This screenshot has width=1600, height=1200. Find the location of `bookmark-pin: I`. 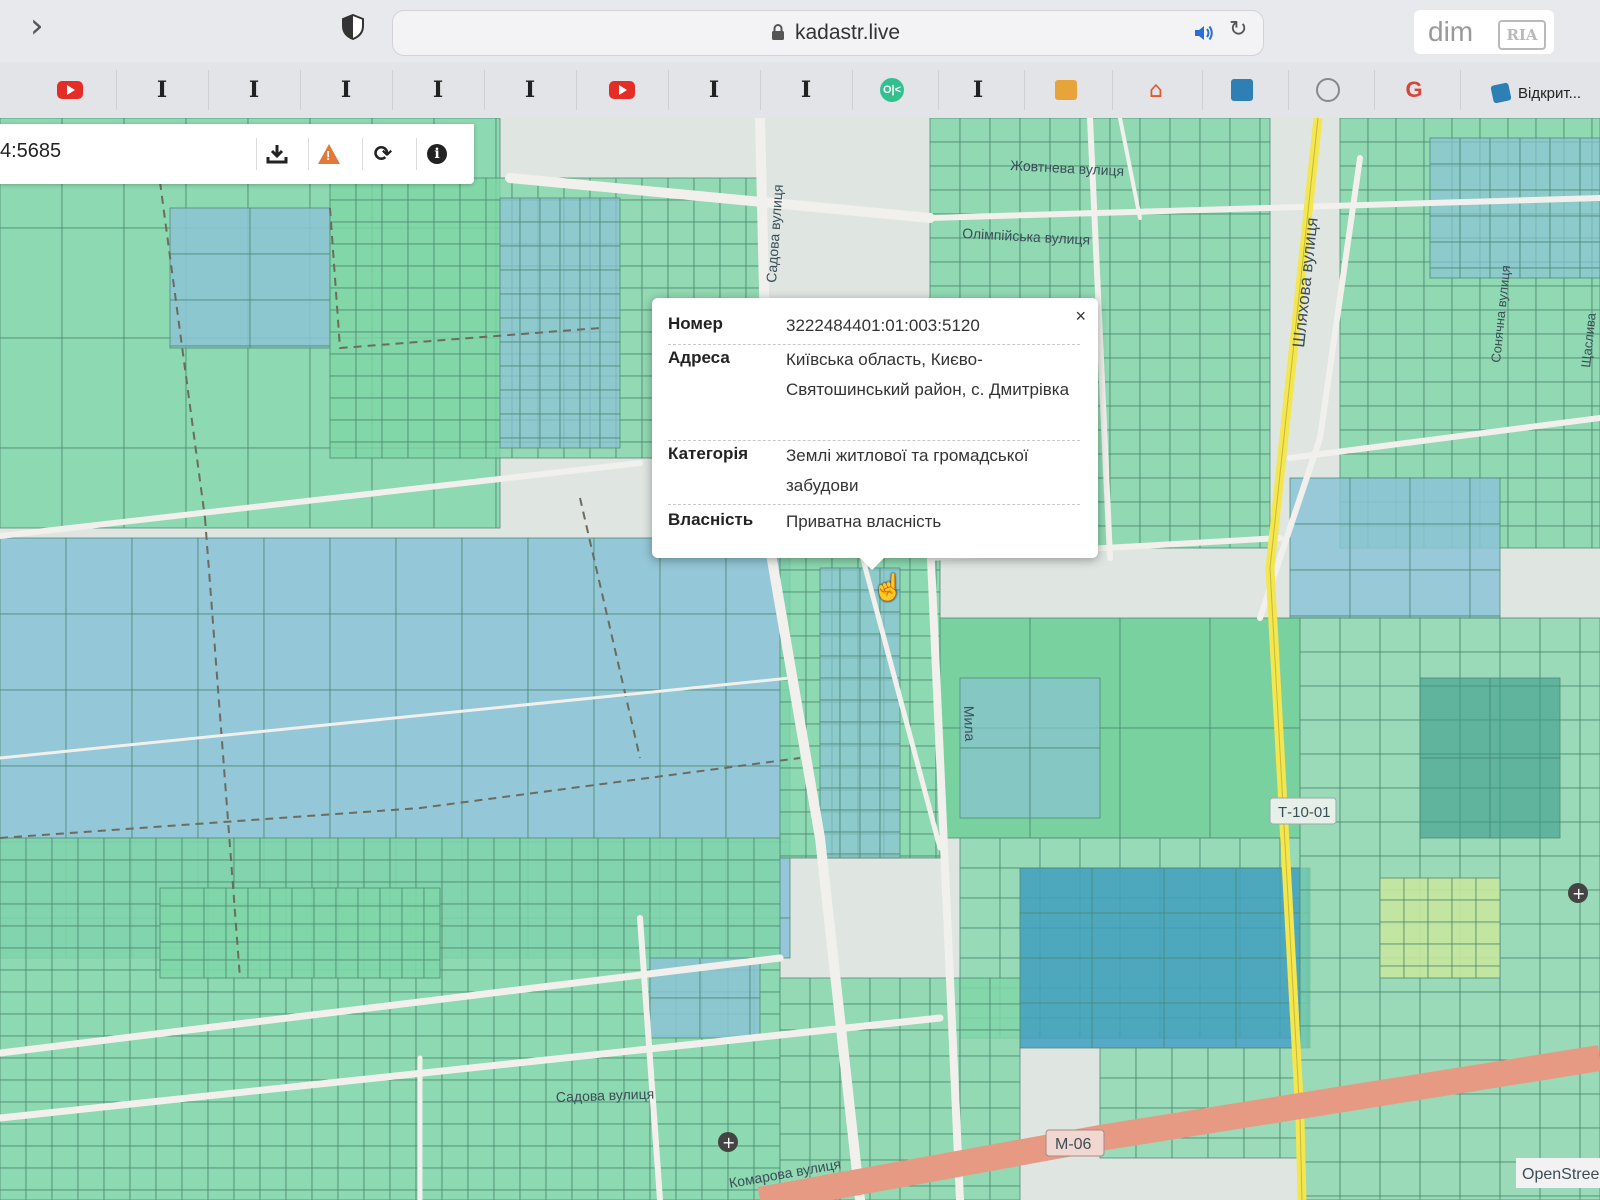

bookmark-pin: I is located at coordinates (714, 90).